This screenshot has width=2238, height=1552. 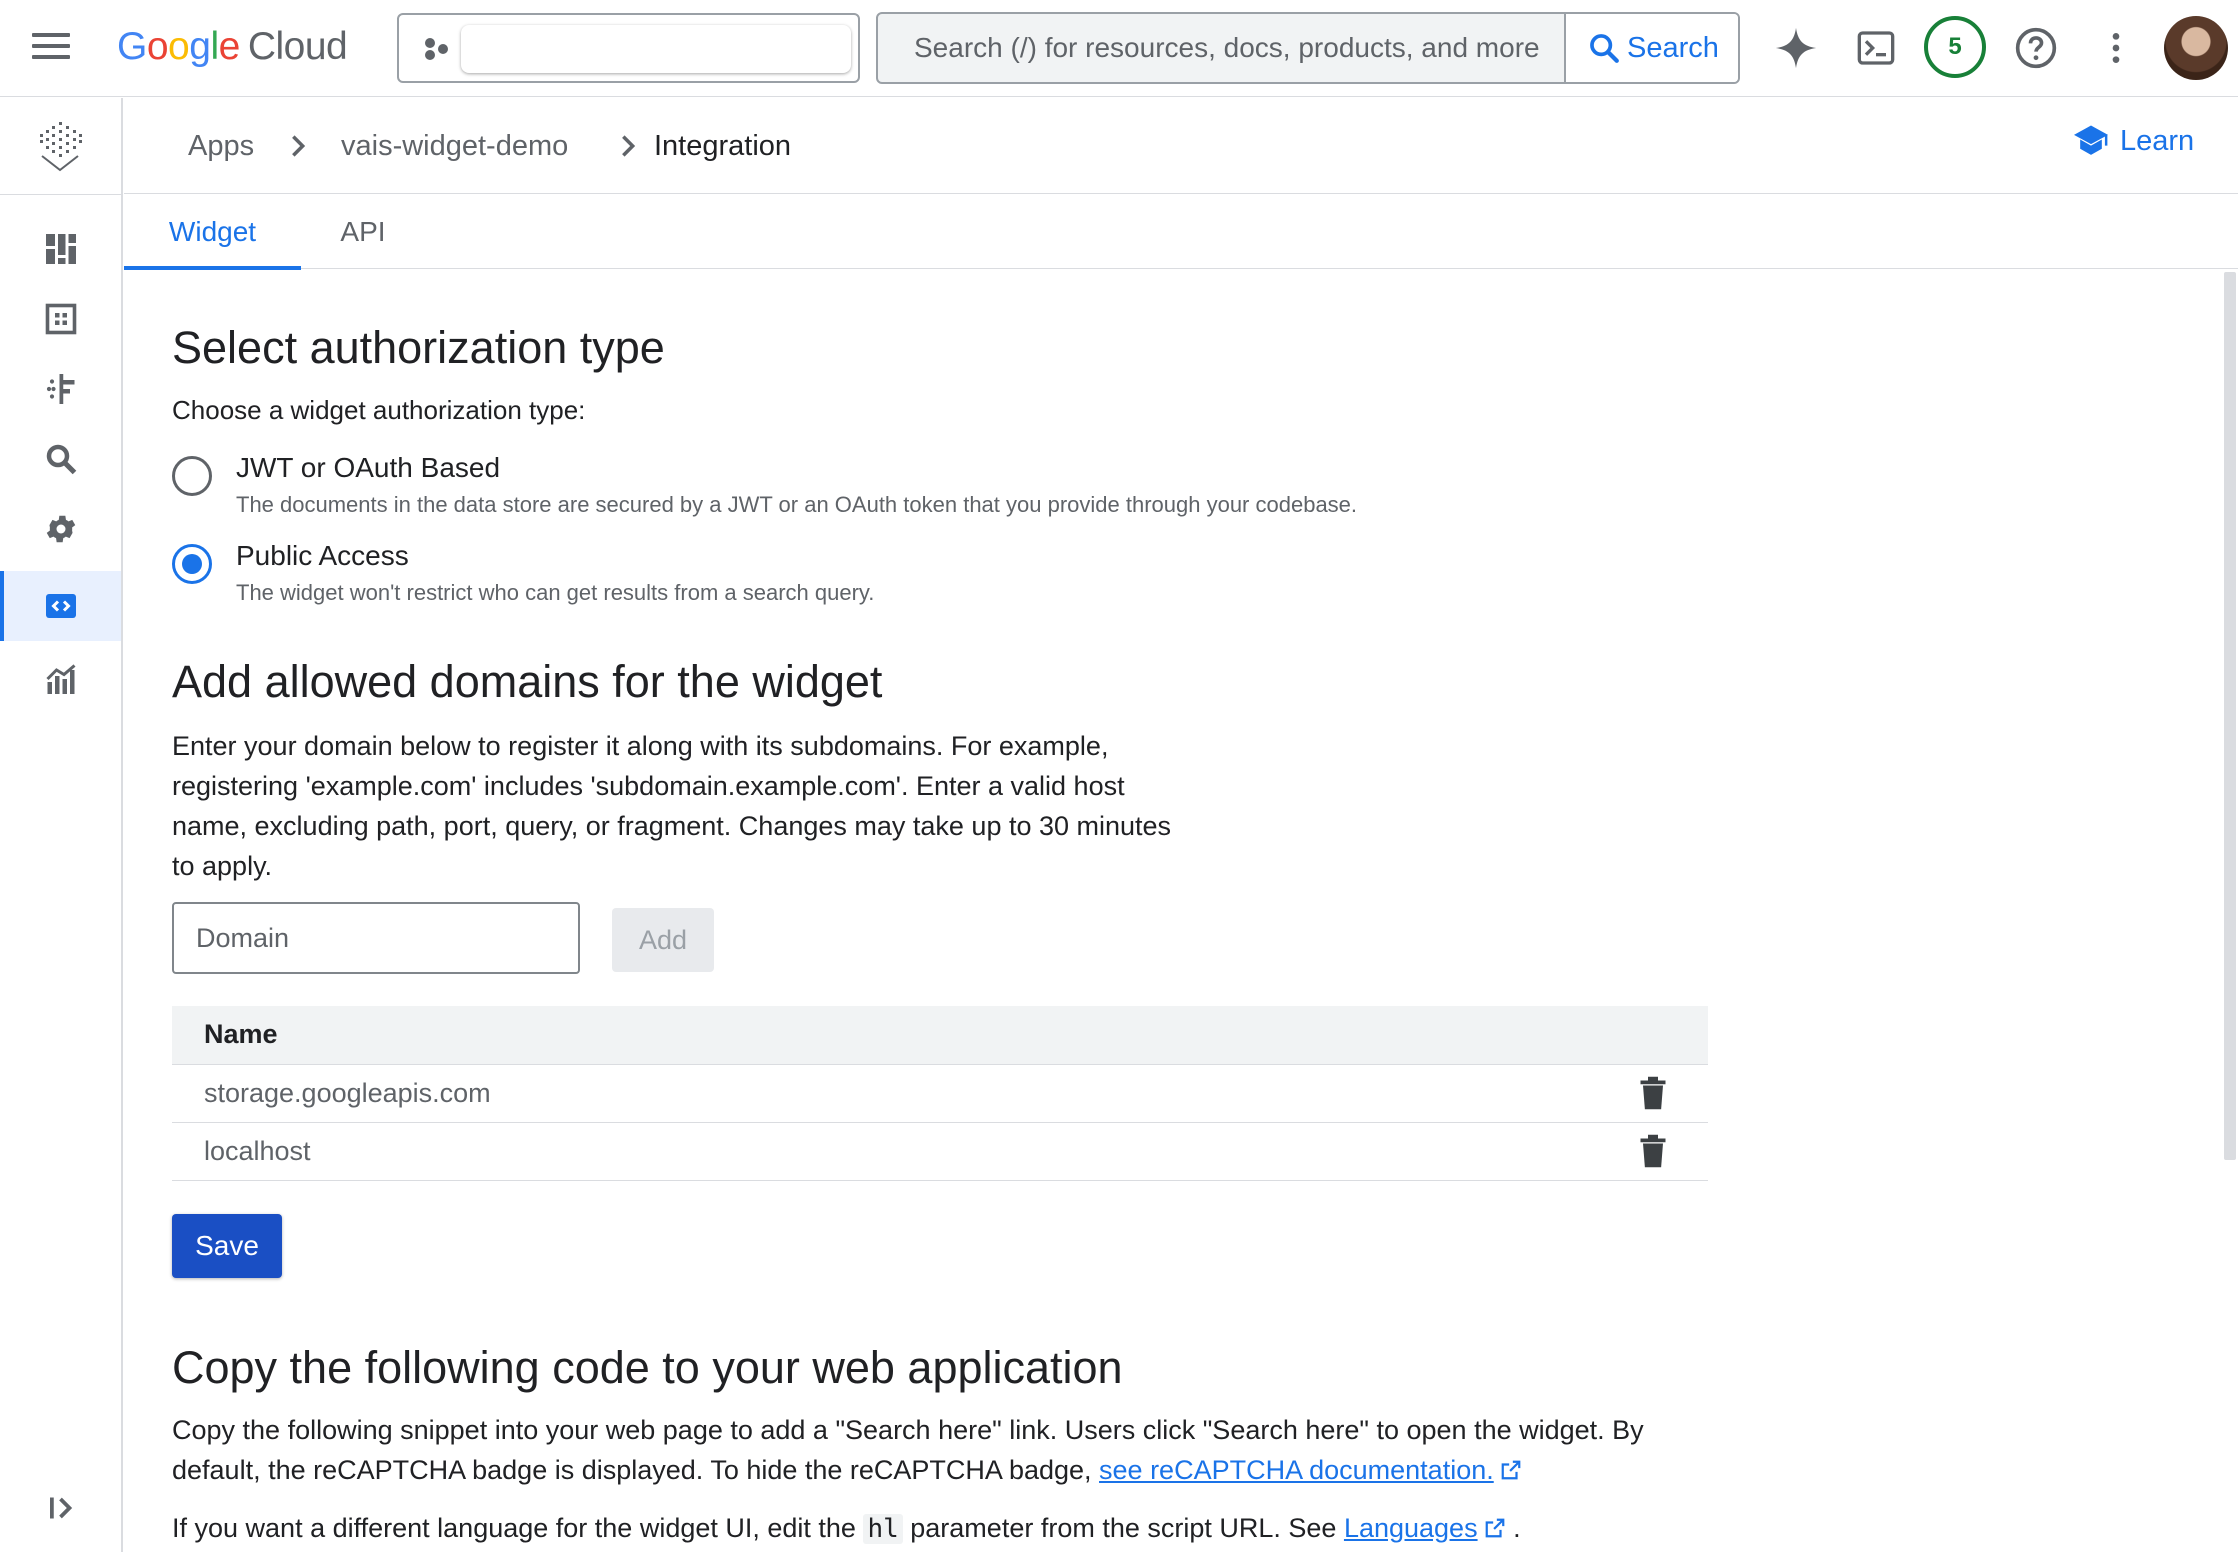 I want to click on more-options-button, so click(x=2116, y=48).